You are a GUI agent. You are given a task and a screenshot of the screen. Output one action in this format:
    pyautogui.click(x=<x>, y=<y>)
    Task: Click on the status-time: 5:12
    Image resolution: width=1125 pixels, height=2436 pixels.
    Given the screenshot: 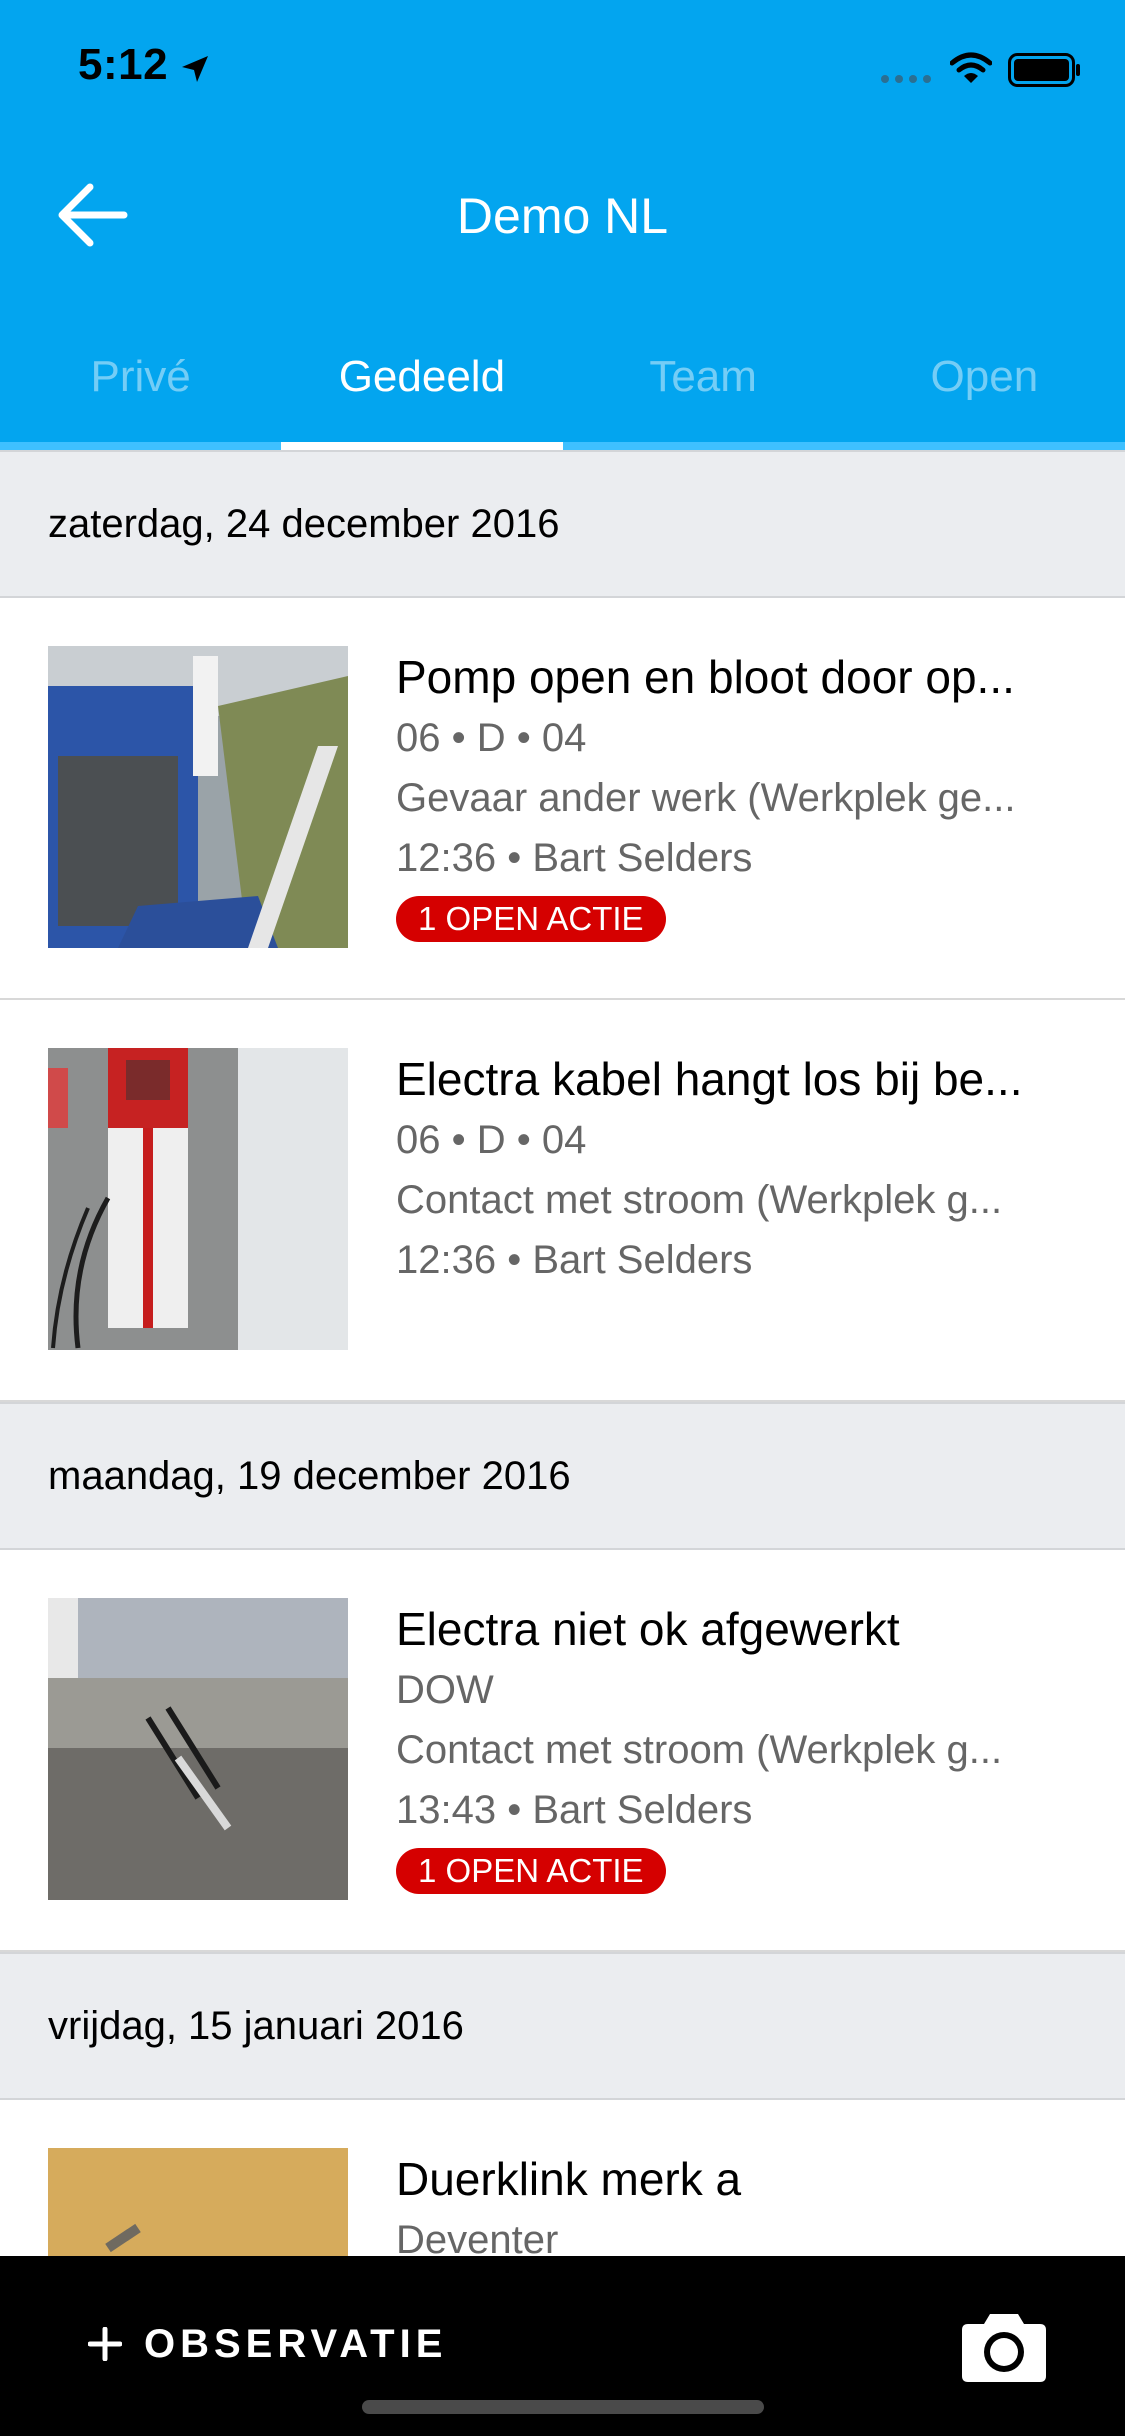 What is the action you would take?
    pyautogui.click(x=123, y=64)
    